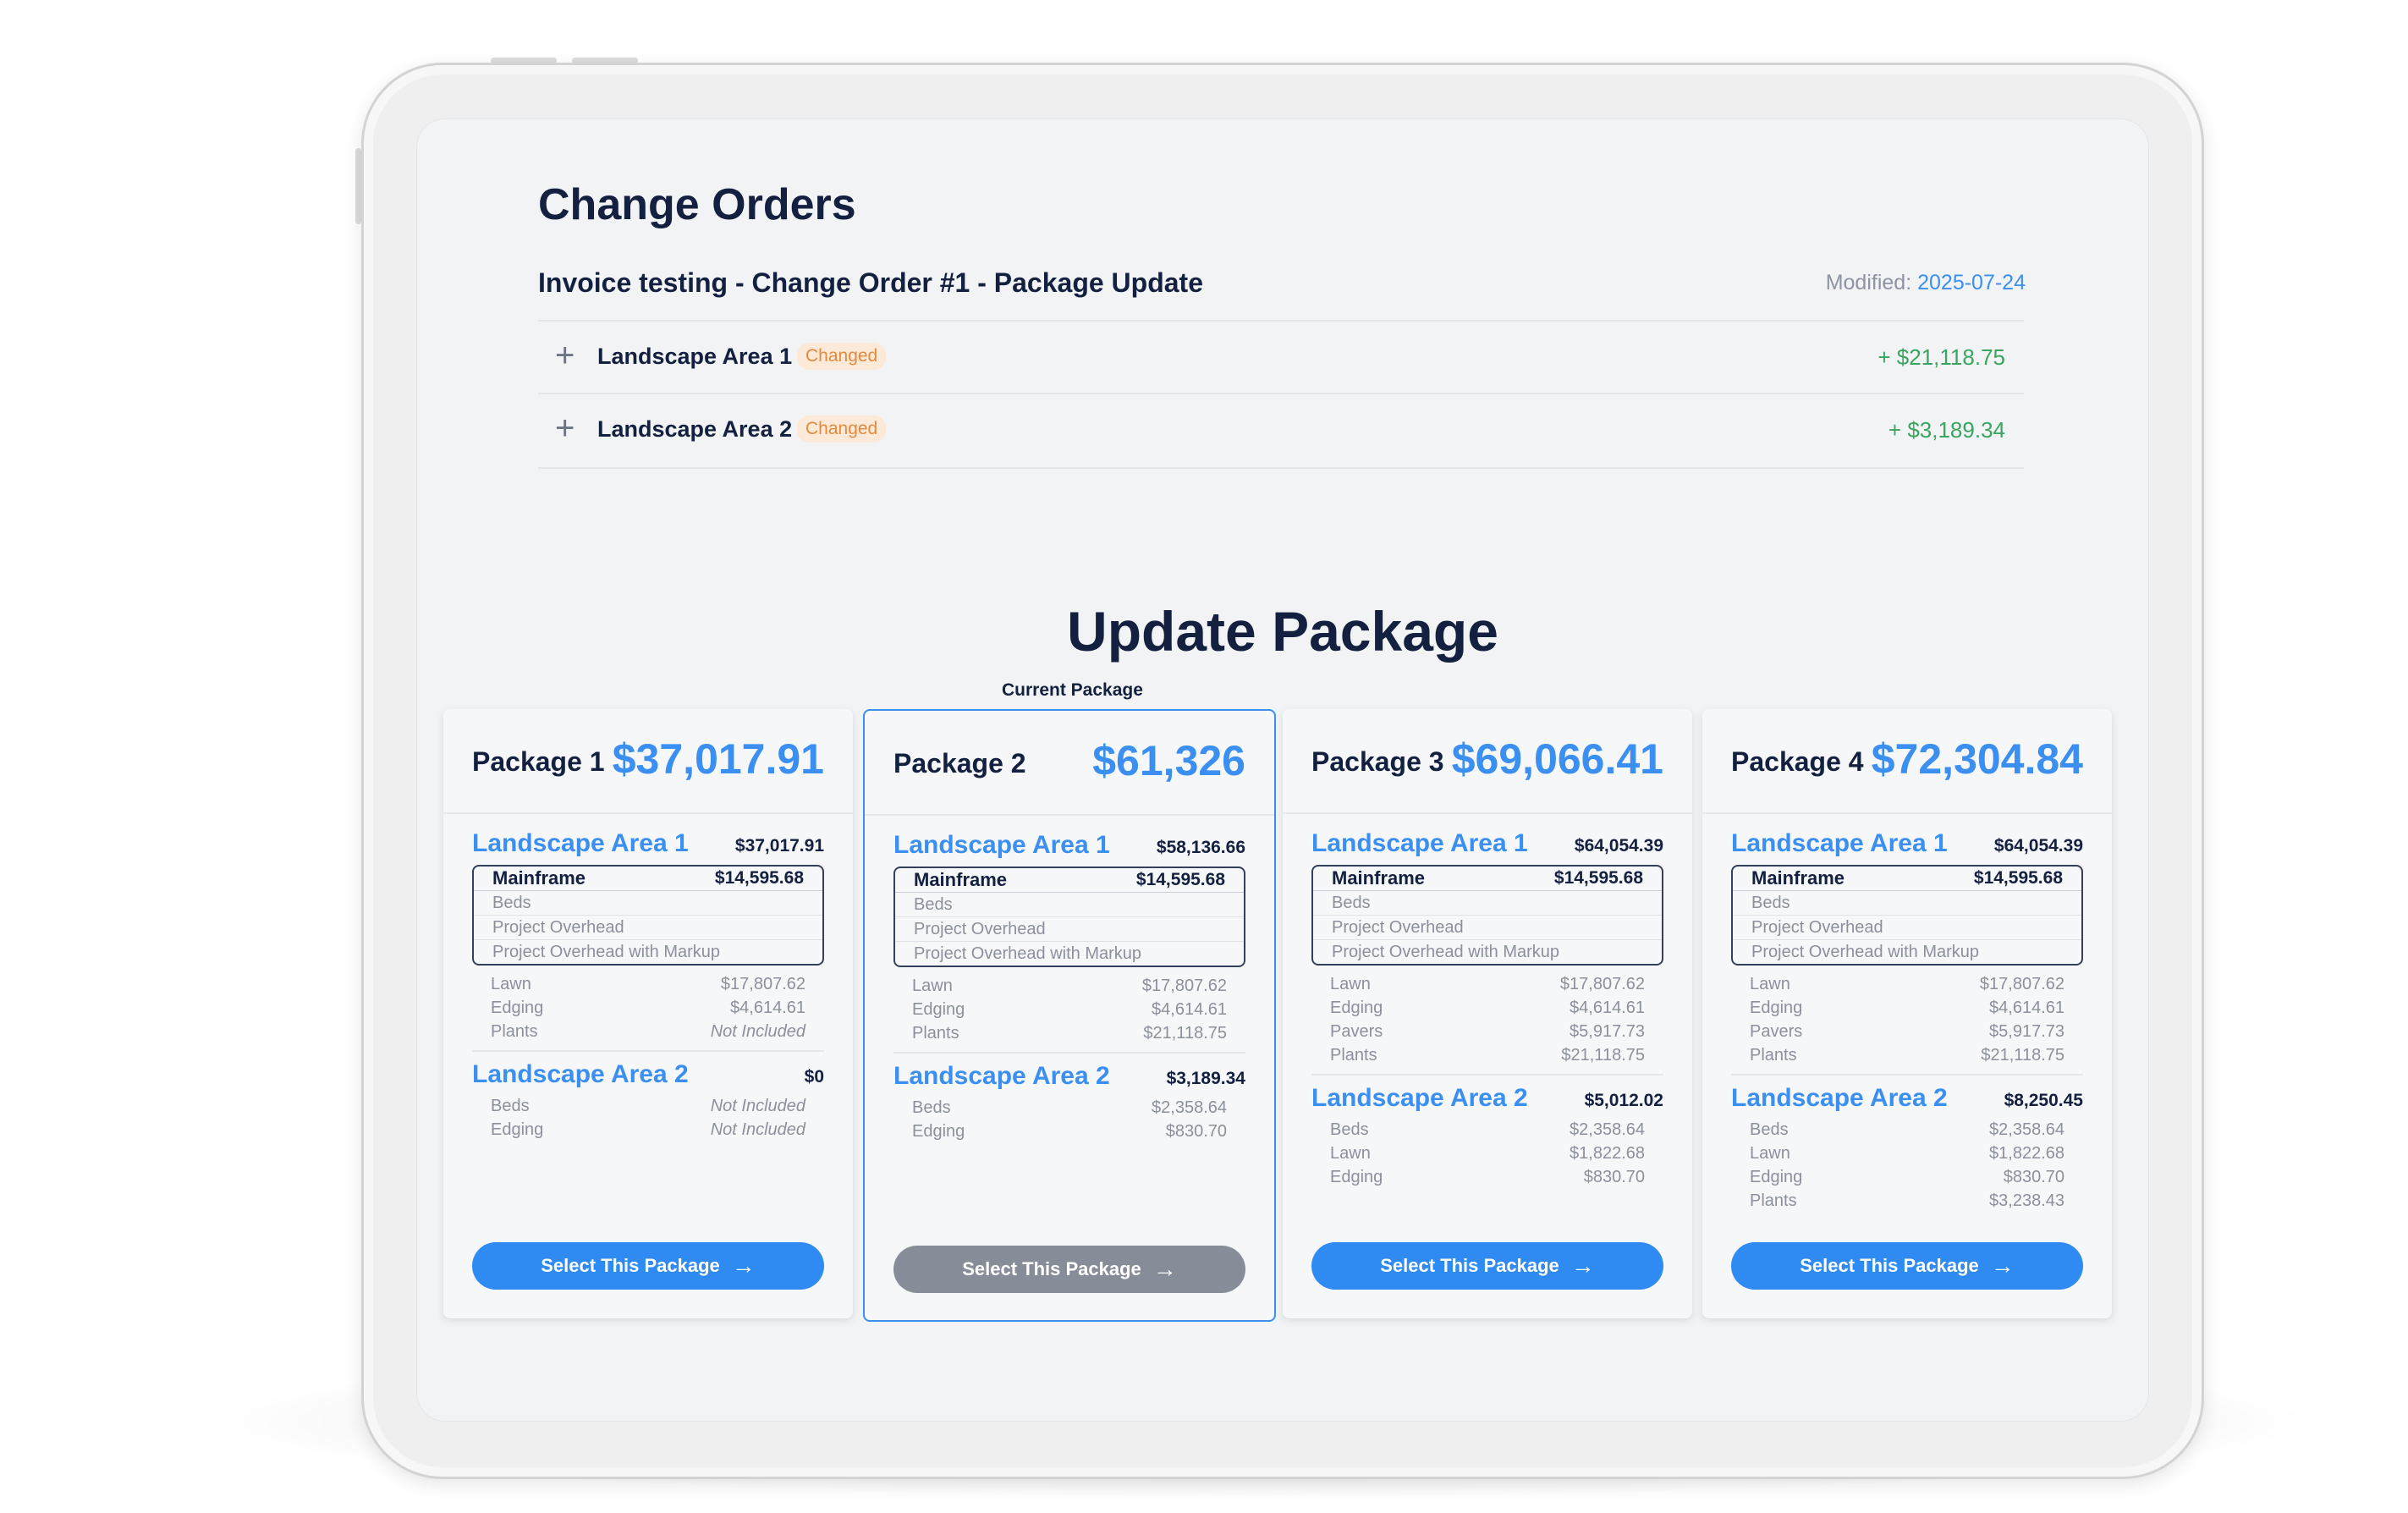  I want to click on package-total: $72,304.84, so click(1977, 759).